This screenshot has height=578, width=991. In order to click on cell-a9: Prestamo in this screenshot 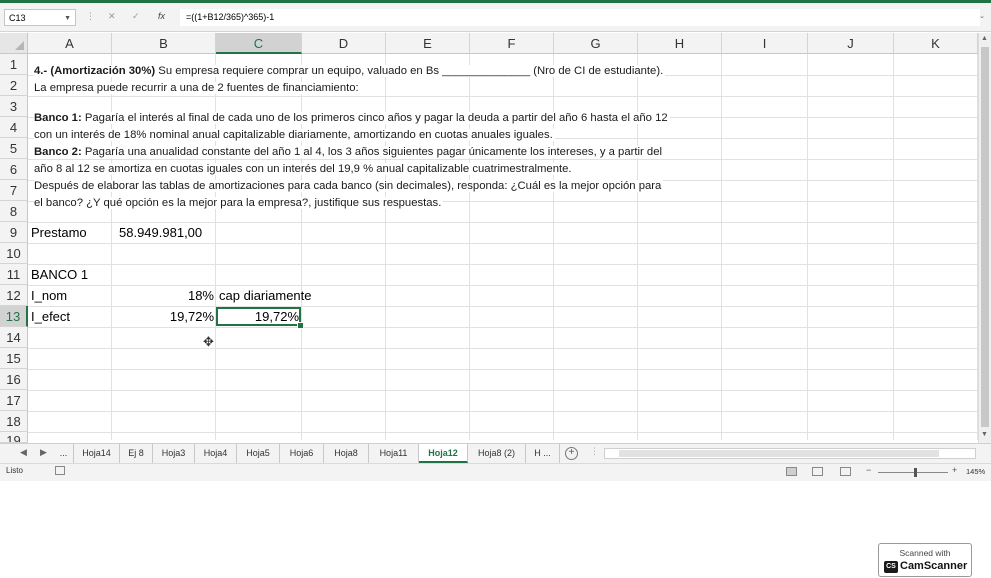, I will do `click(59, 232)`.